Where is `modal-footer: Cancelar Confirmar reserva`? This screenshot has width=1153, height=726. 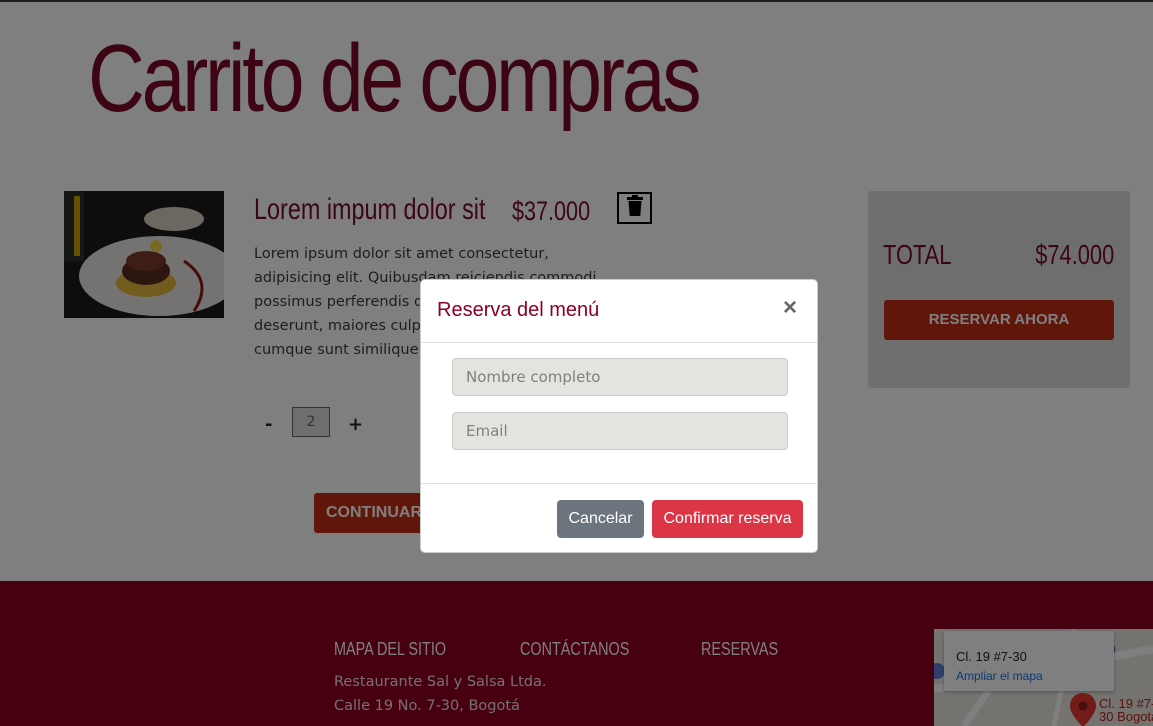
modal-footer: Cancelar Confirmar reserva is located at coordinates (619, 517).